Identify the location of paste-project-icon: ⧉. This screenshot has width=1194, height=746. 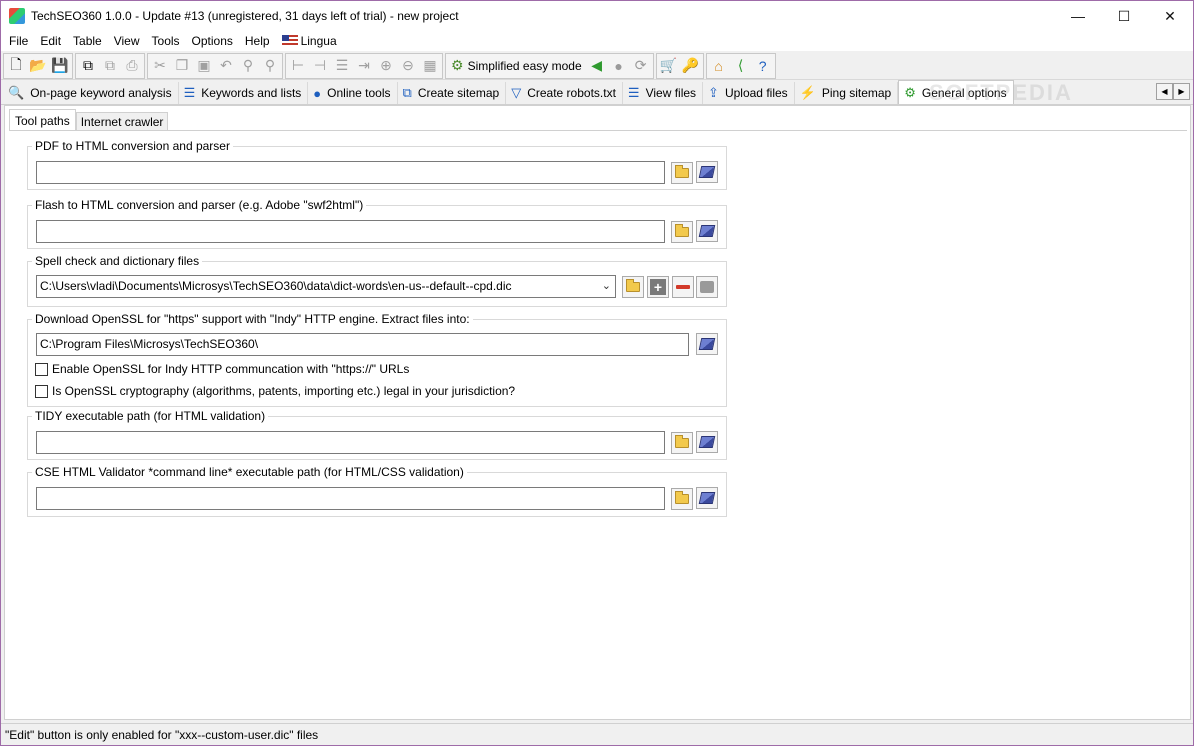
(110, 66).